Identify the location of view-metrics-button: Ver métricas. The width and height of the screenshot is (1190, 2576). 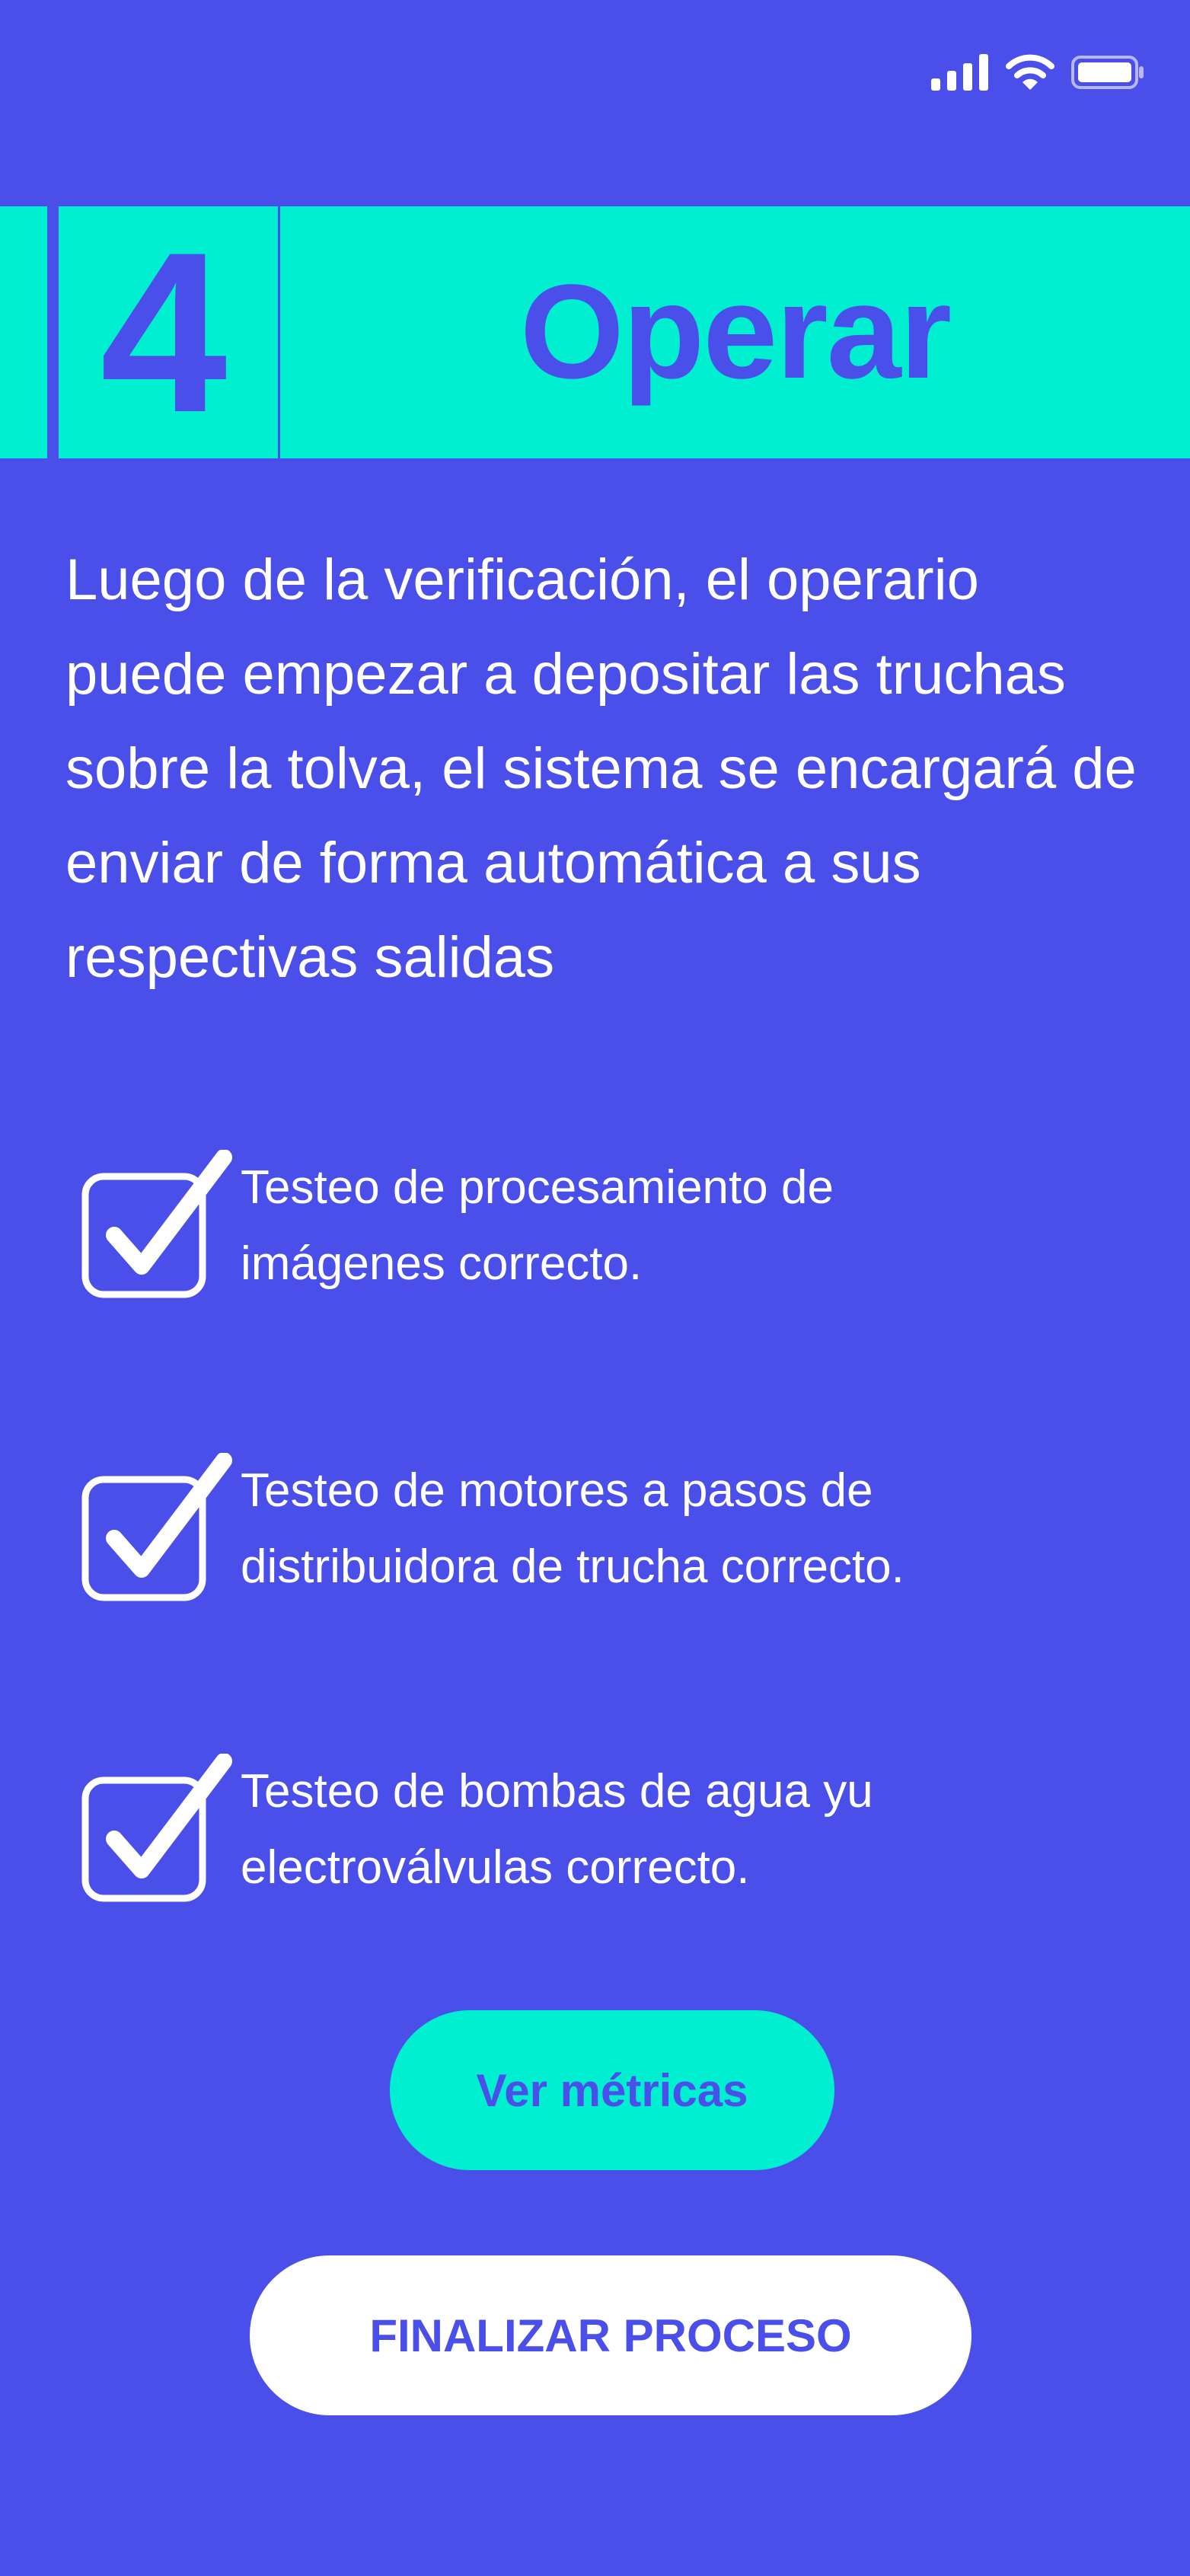
(612, 2090).